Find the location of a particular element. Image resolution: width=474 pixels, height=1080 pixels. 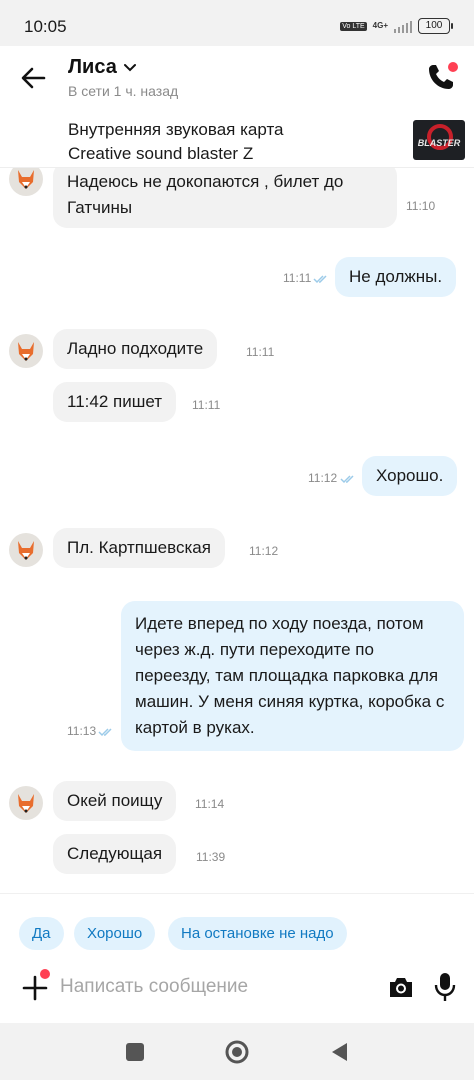

volte-icon: Vo LTE is located at coordinates (353, 26).